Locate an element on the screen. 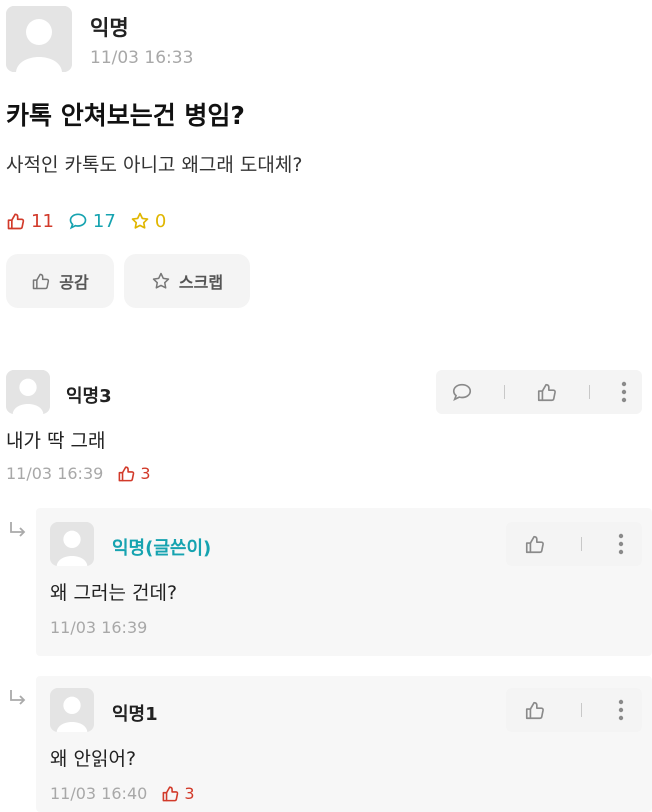 This screenshot has width=652, height=812. comment-author-avatar is located at coordinates (28, 392).